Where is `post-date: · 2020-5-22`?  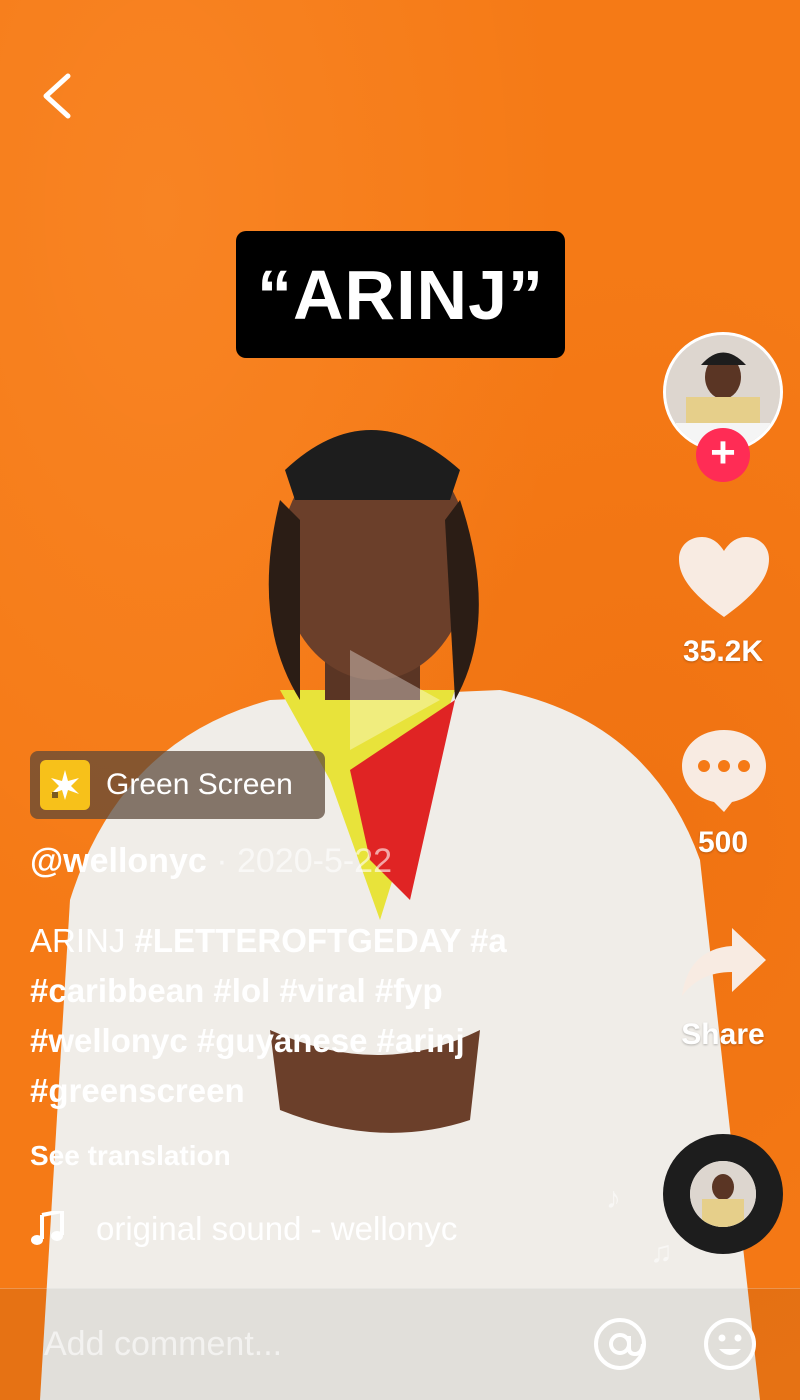
post-date: · 2020-5-22 is located at coordinates (299, 861).